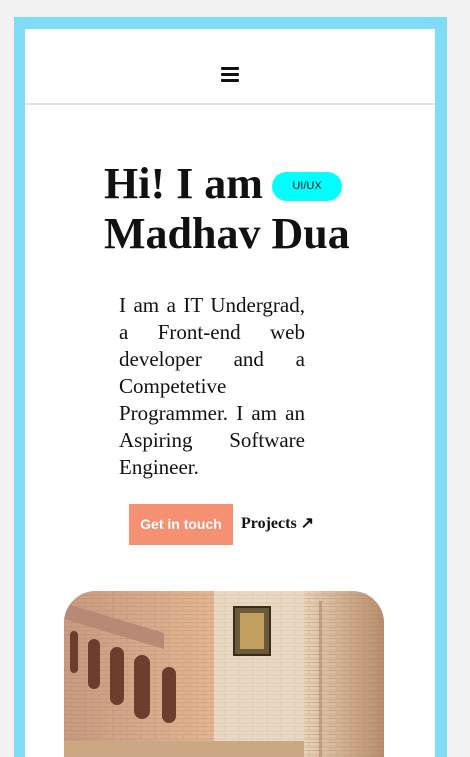 The height and width of the screenshot is (757, 470). What do you see at coordinates (307, 523) in the screenshot?
I see `arrow-up-right-icon: ↗` at bounding box center [307, 523].